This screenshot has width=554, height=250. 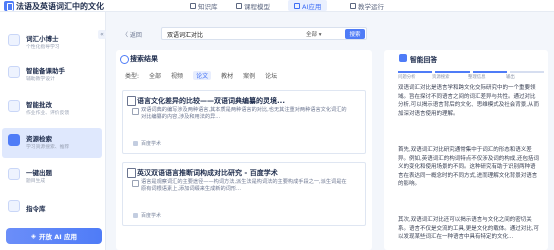 What do you see at coordinates (39, 173) in the screenshot?
I see `sidebar-item-title: 一键出题` at bounding box center [39, 173].